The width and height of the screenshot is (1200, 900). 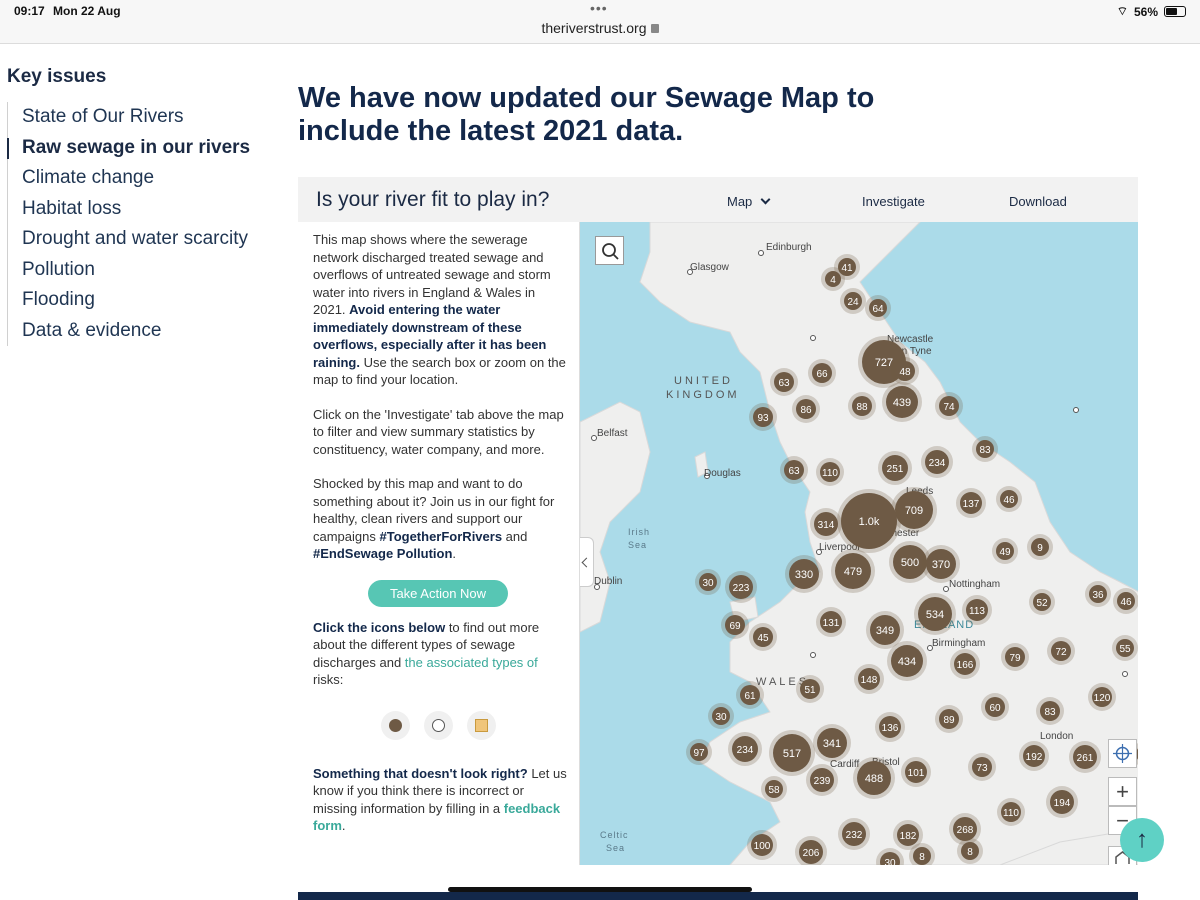 I want to click on sewage-cluster: 73, so click(x=982, y=767).